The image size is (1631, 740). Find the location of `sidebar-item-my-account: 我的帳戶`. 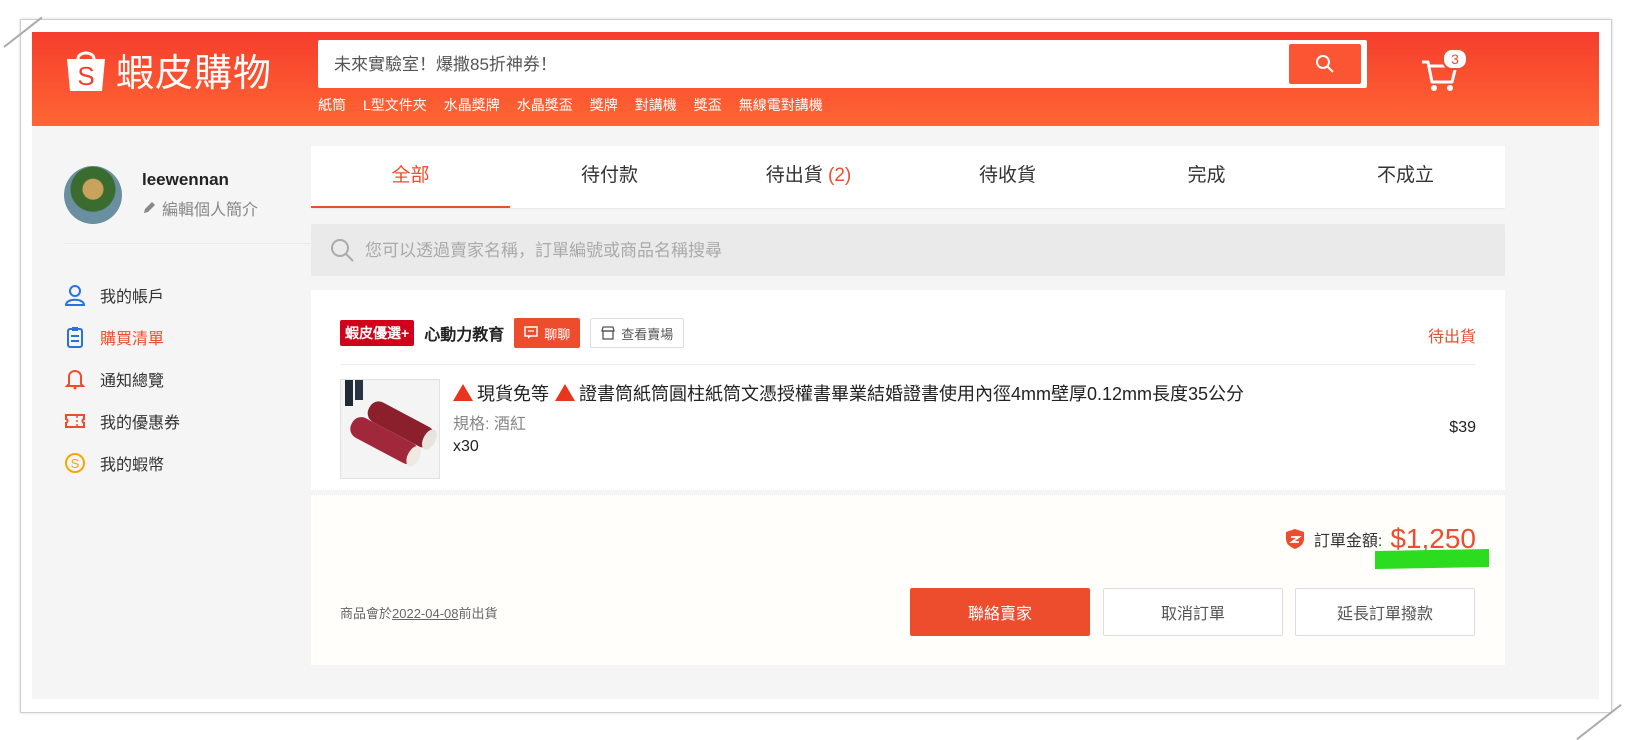

sidebar-item-my-account: 我的帳戶 is located at coordinates (122, 295).